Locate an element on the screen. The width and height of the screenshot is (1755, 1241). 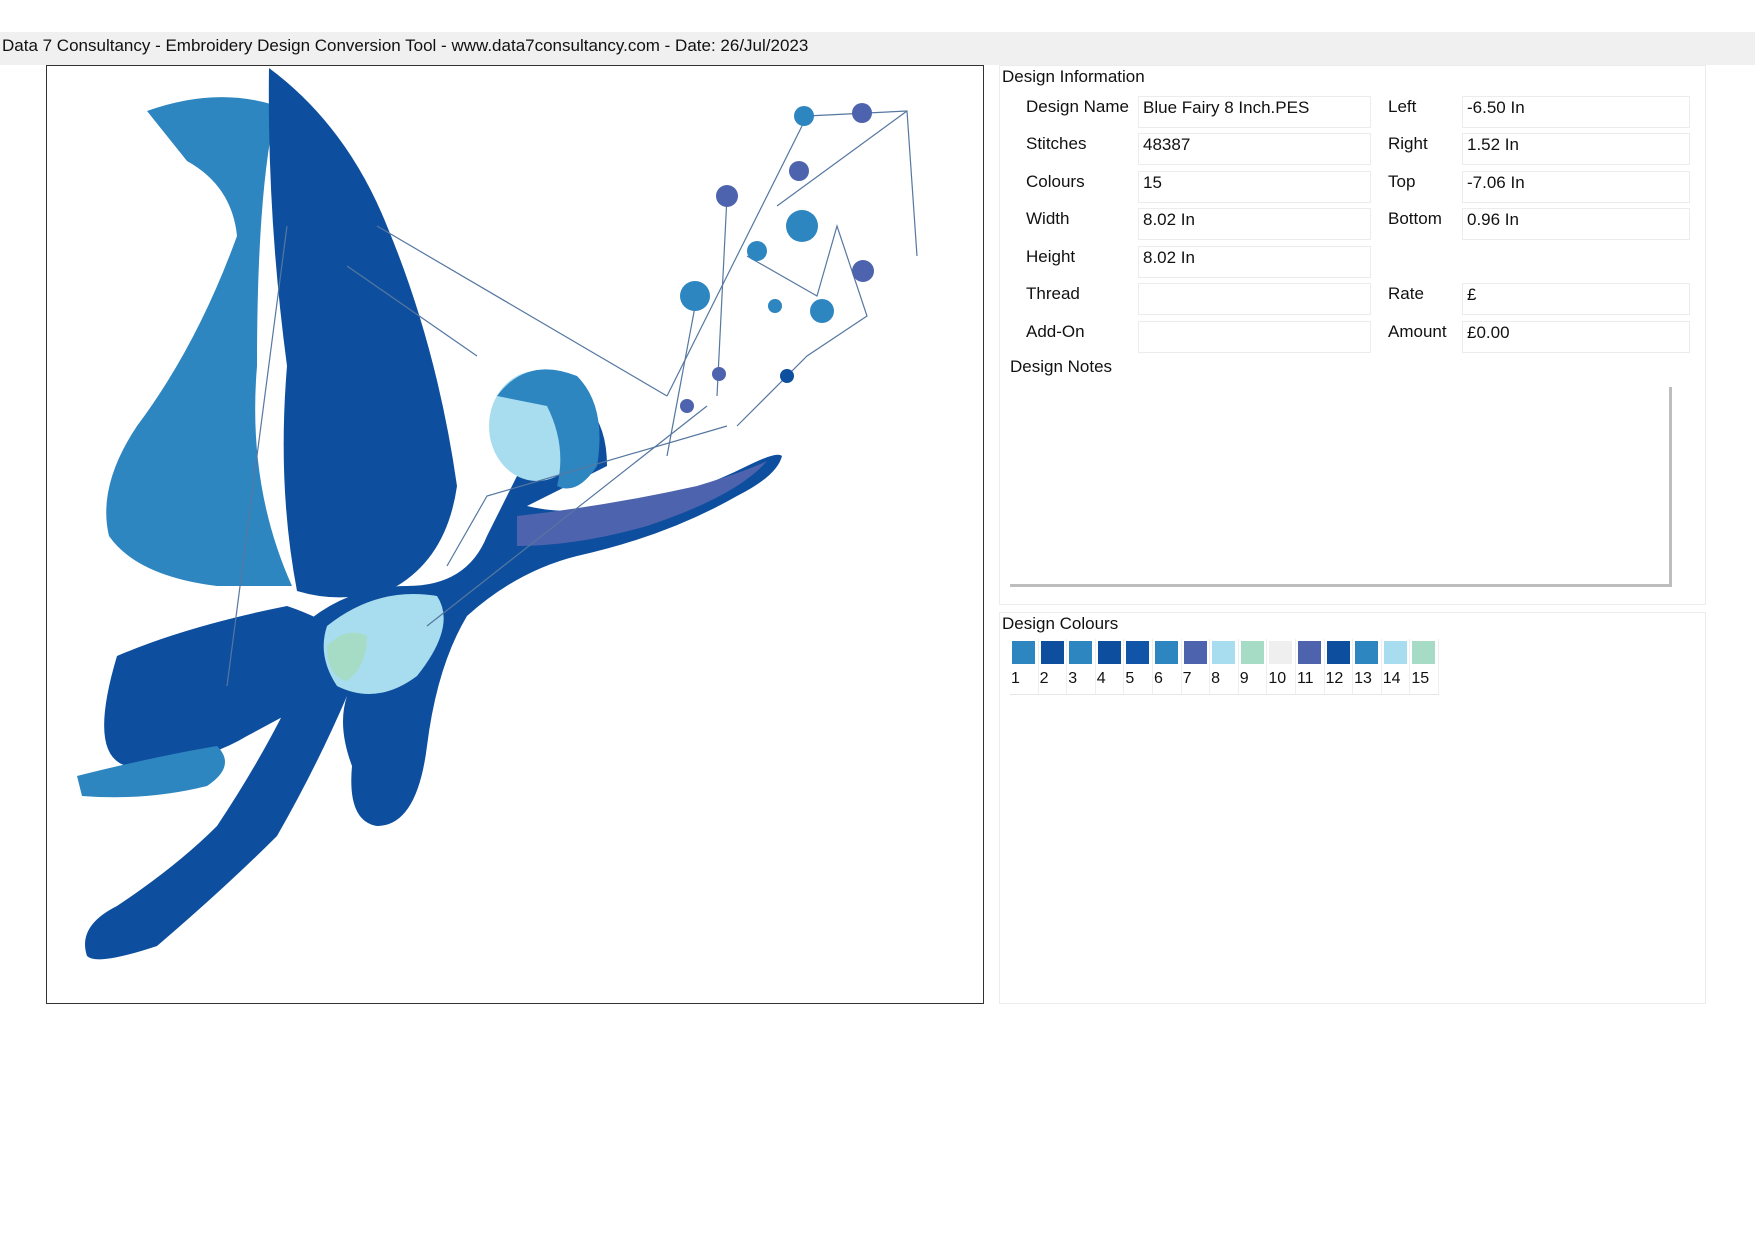
colours-field: 15 is located at coordinates (1254, 187).